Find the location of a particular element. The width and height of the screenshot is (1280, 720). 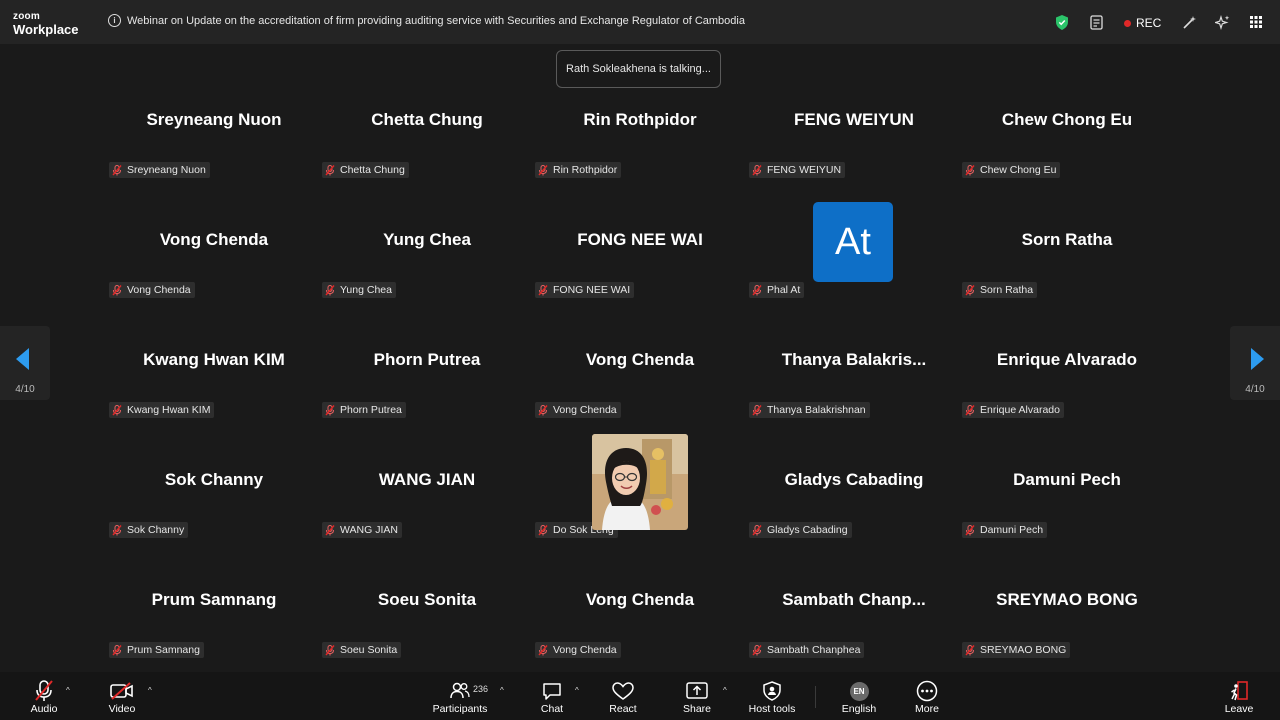

participant-name-label: Phal At is located at coordinates (777, 290).